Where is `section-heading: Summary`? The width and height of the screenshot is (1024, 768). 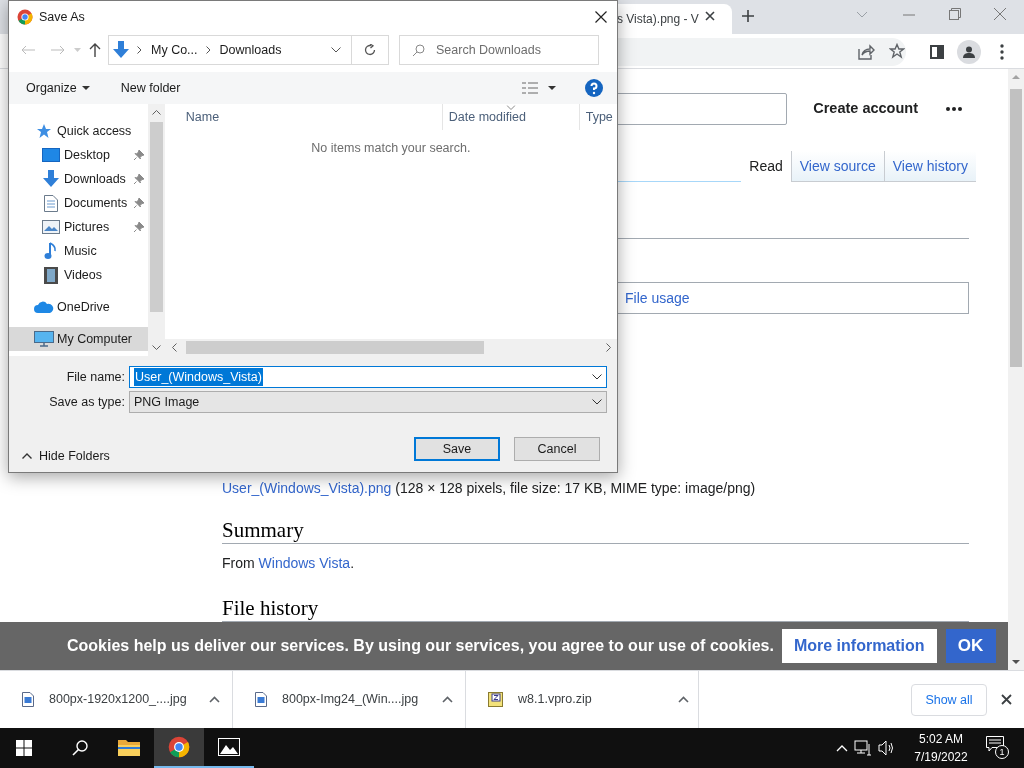
section-heading: Summary is located at coordinates (263, 530).